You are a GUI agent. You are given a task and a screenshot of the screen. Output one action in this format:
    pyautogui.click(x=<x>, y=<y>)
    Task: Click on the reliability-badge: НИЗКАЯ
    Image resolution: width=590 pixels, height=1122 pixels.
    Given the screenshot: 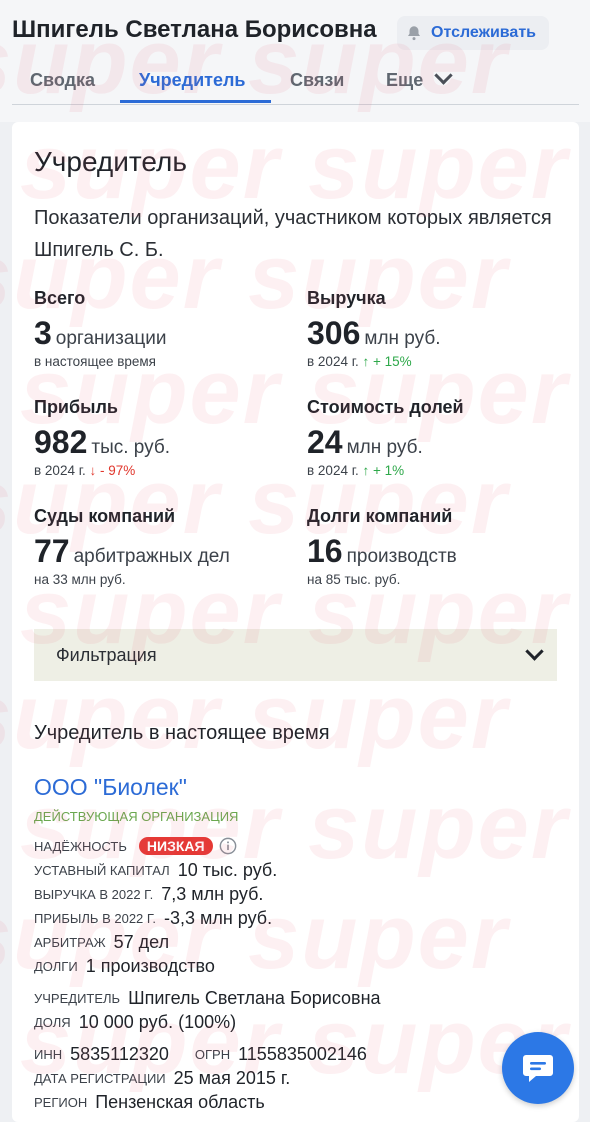 What is the action you would take?
    pyautogui.click(x=175, y=846)
    